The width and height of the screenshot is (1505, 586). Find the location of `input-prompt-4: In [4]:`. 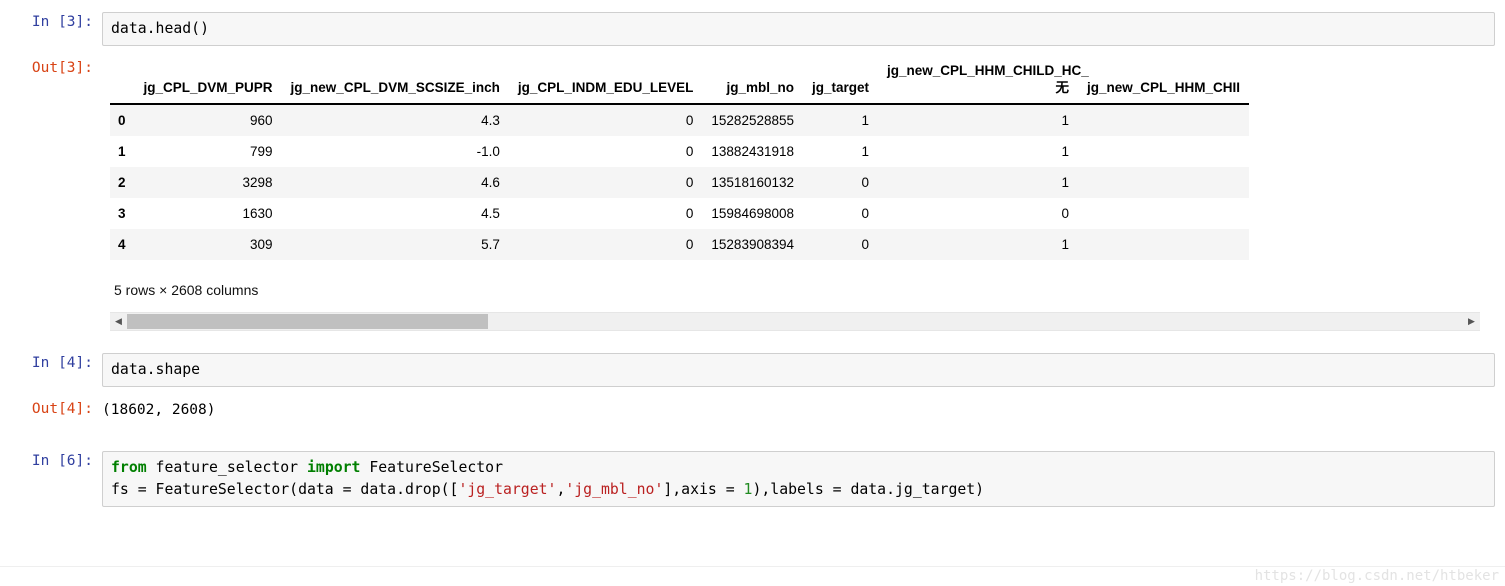

input-prompt-4: In [4]: is located at coordinates (51, 363).